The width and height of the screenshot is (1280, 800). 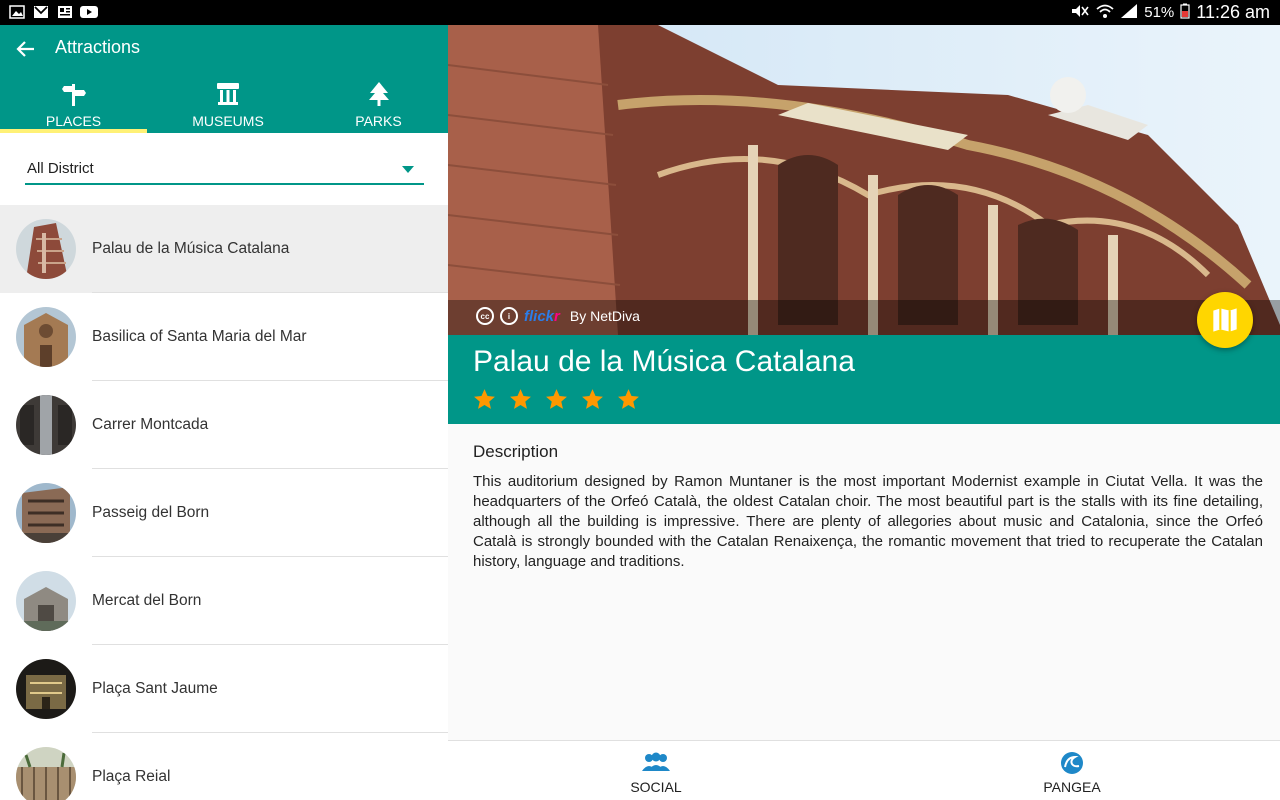 I want to click on map-icon, so click(x=1225, y=320).